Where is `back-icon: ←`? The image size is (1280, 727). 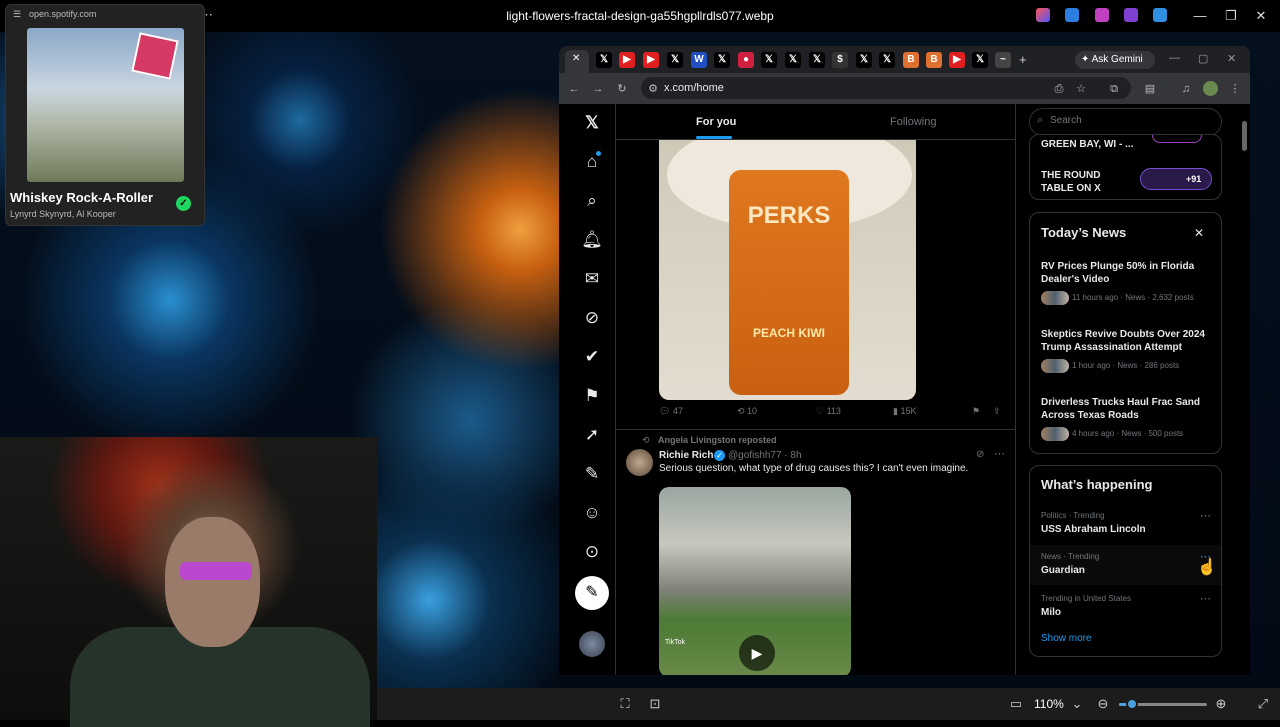
back-icon: ← is located at coordinates (574, 89).